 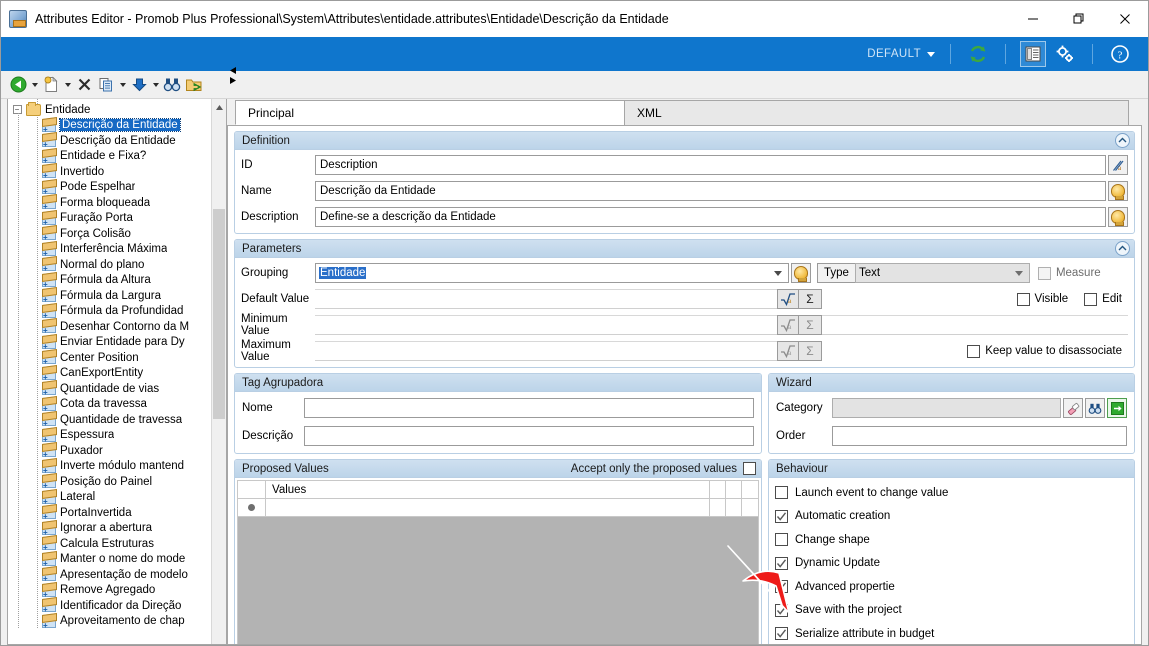 I want to click on green-arrow-icon, so click(x=1117, y=408).